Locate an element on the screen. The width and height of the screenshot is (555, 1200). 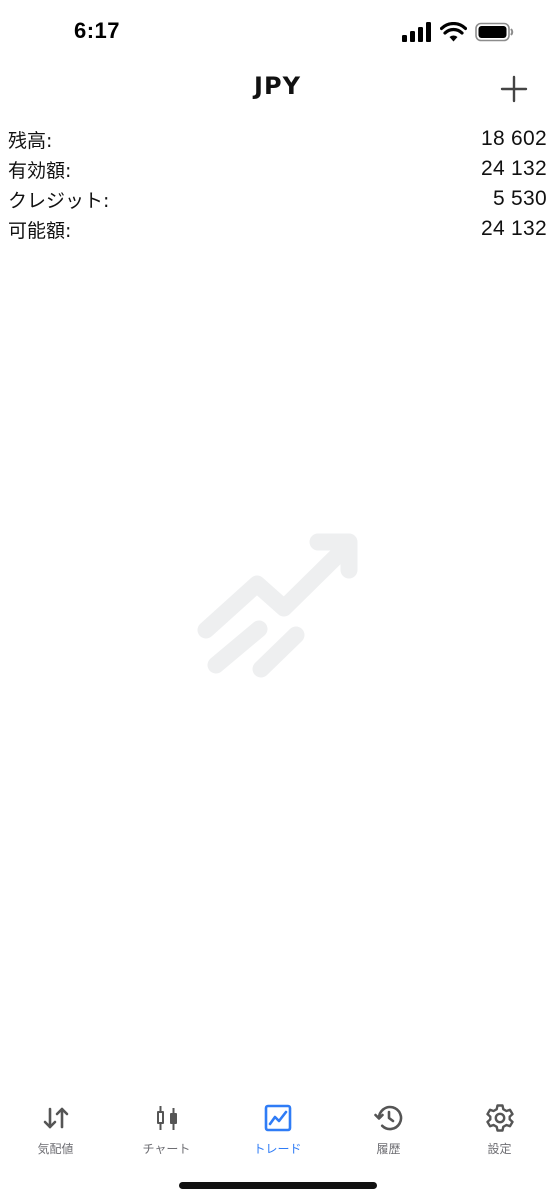
quotes-arrows-icon is located at coordinates (55, 1118).